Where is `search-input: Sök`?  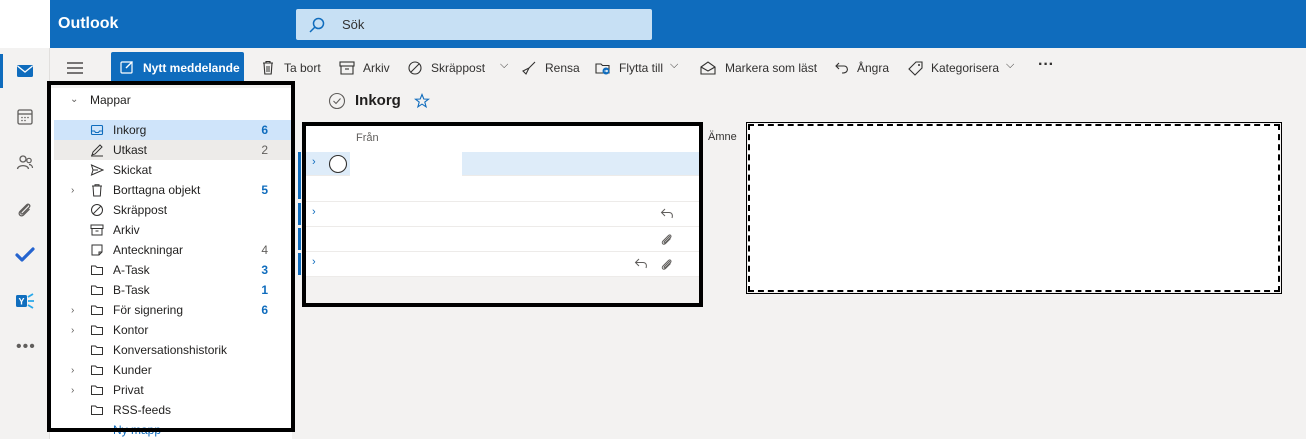
search-input: Sök is located at coordinates (353, 24).